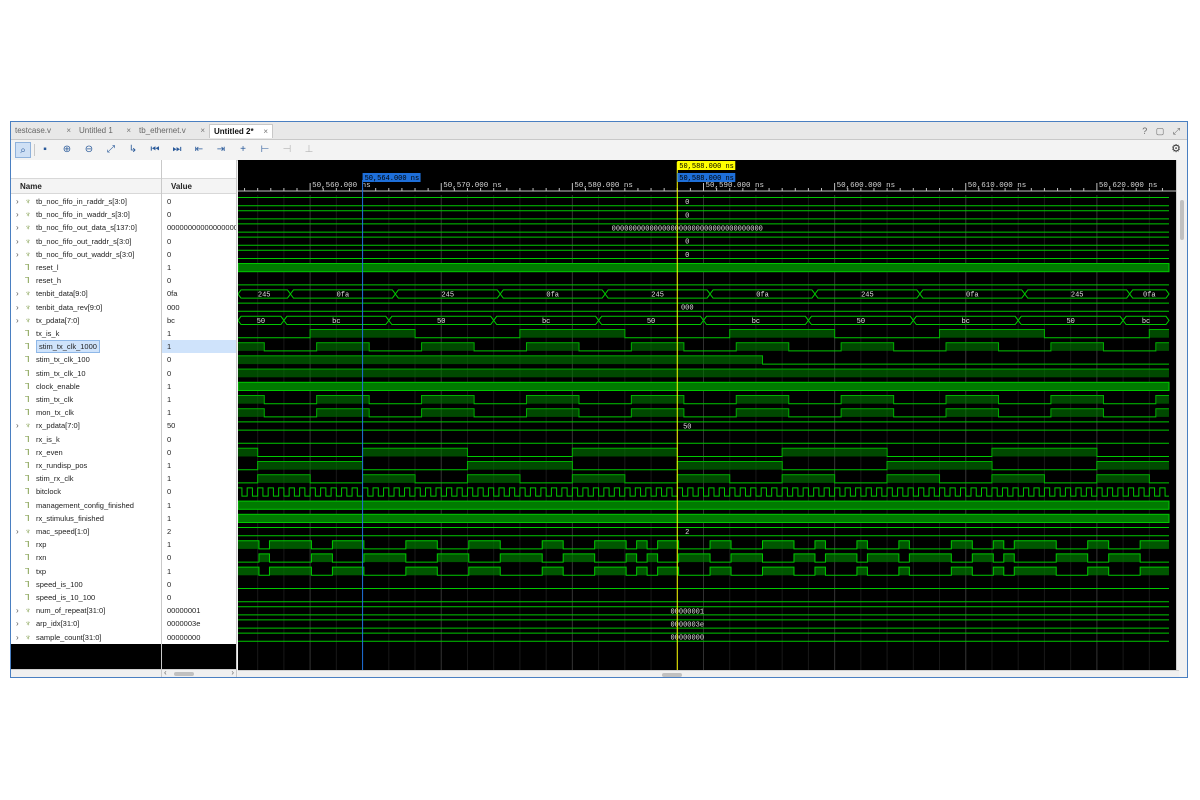 The image size is (1200, 800). What do you see at coordinates (1162, 131) in the screenshot?
I see `window-controls: ? ▢ ⤢` at bounding box center [1162, 131].